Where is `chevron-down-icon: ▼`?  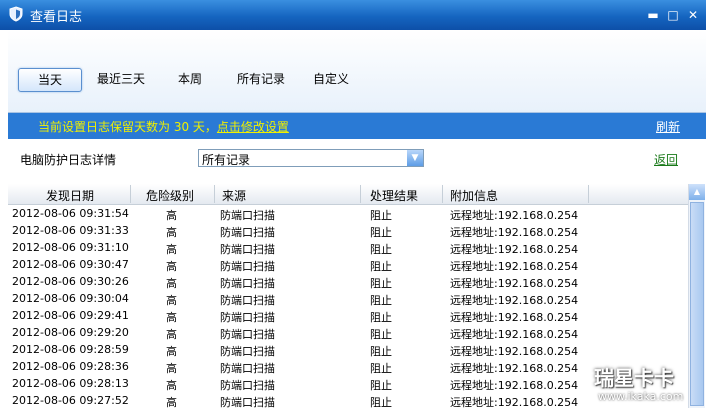 chevron-down-icon: ▼ is located at coordinates (415, 158).